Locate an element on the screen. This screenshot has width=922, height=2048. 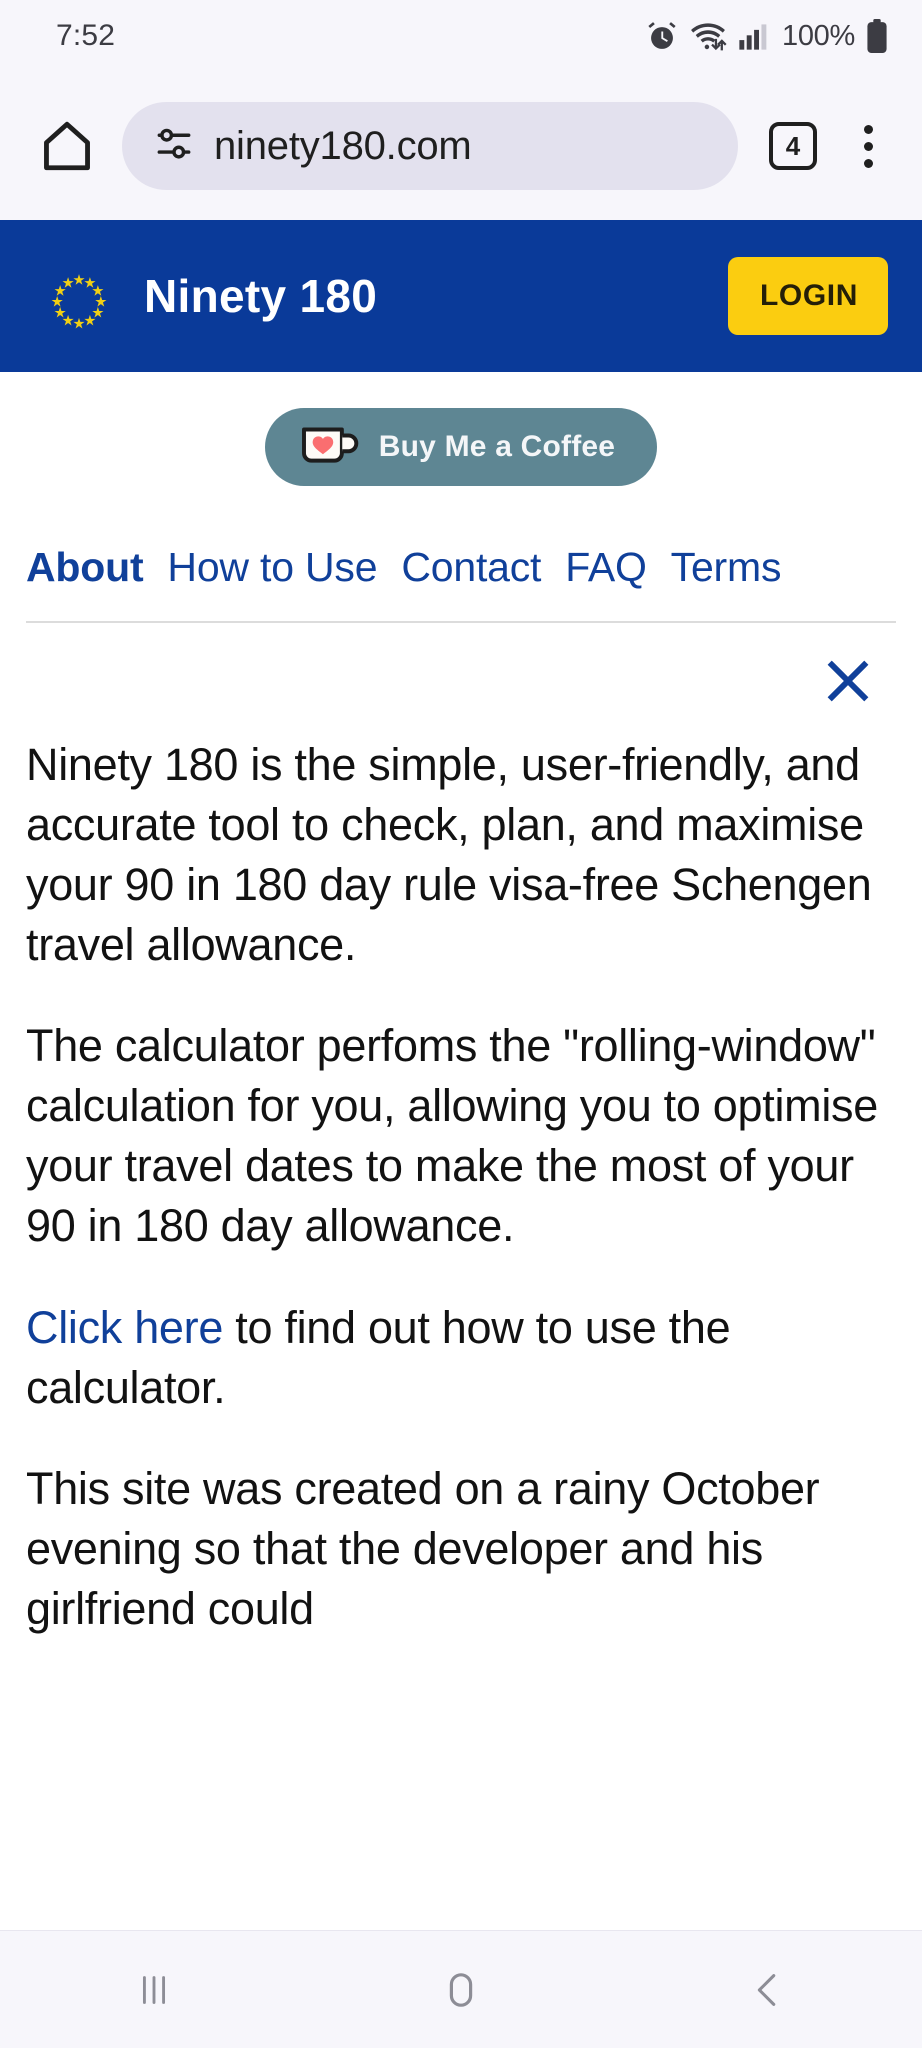
home-button-icon is located at coordinates (461, 1990).